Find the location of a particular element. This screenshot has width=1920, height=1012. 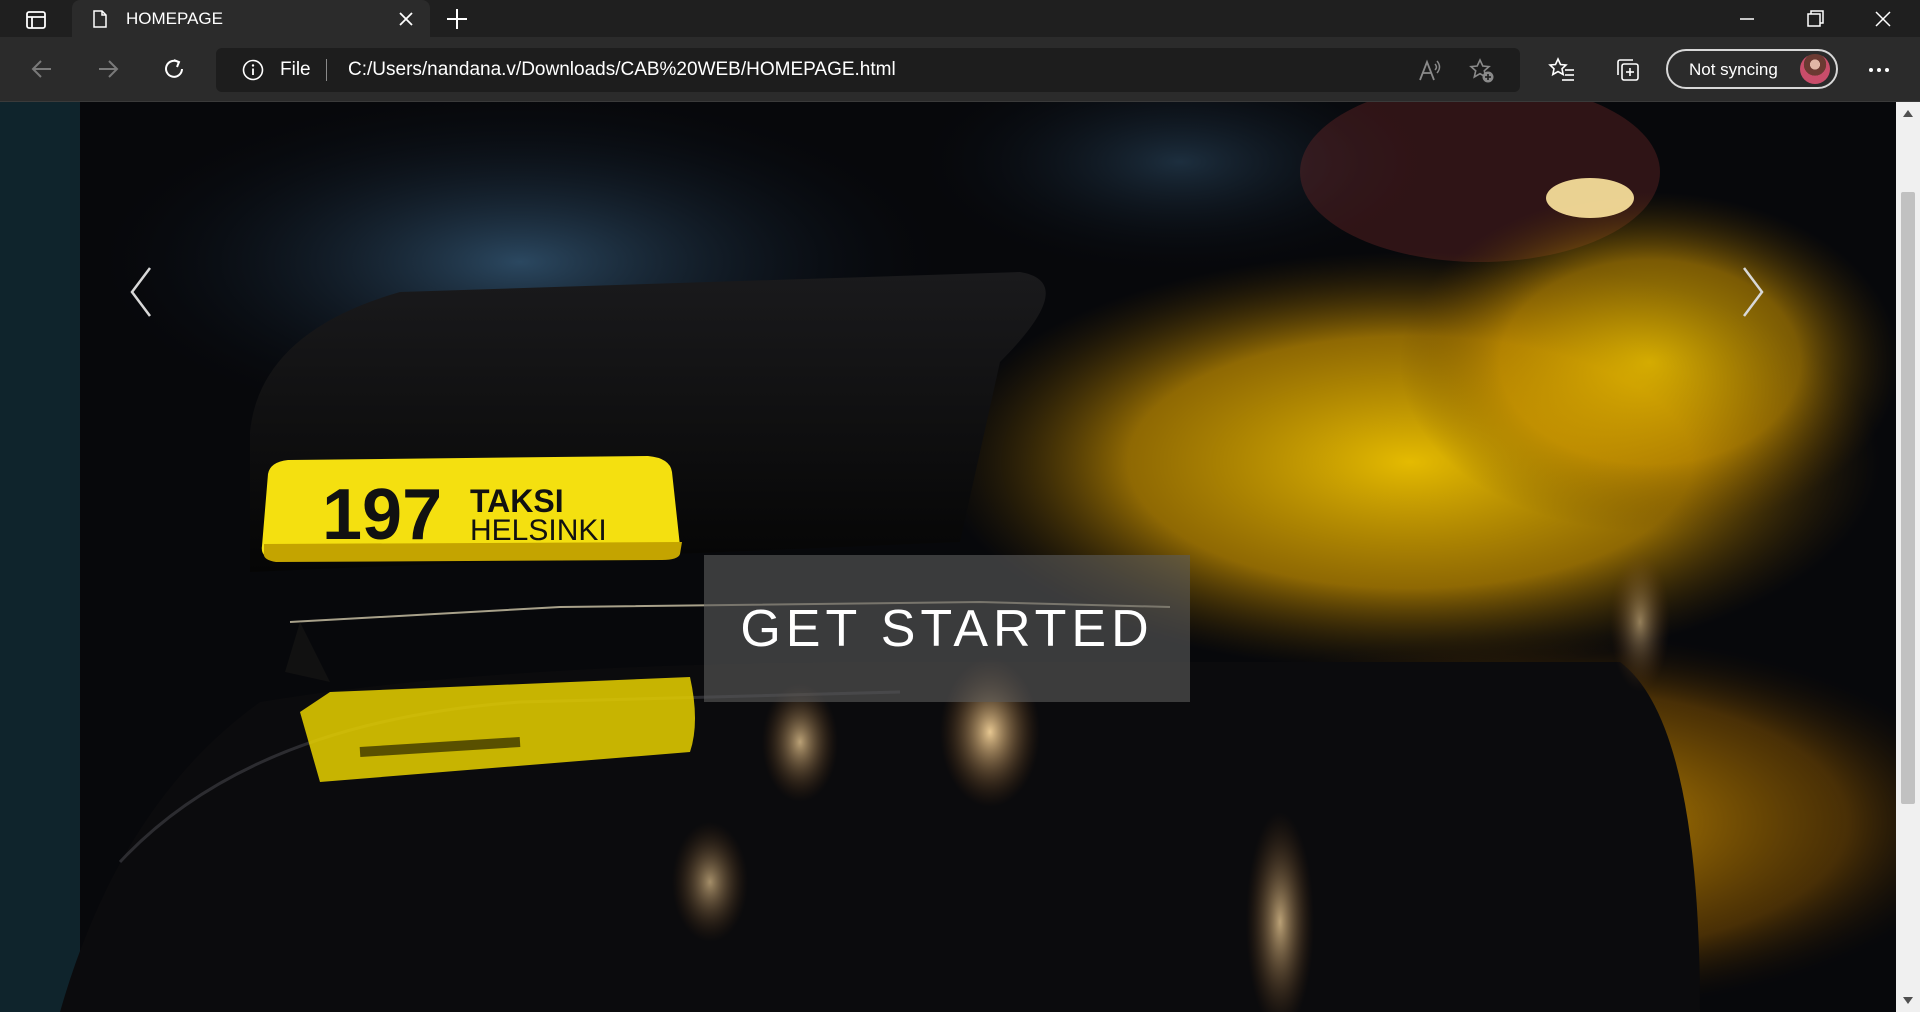

profile-button: Not syncing is located at coordinates (1752, 69).